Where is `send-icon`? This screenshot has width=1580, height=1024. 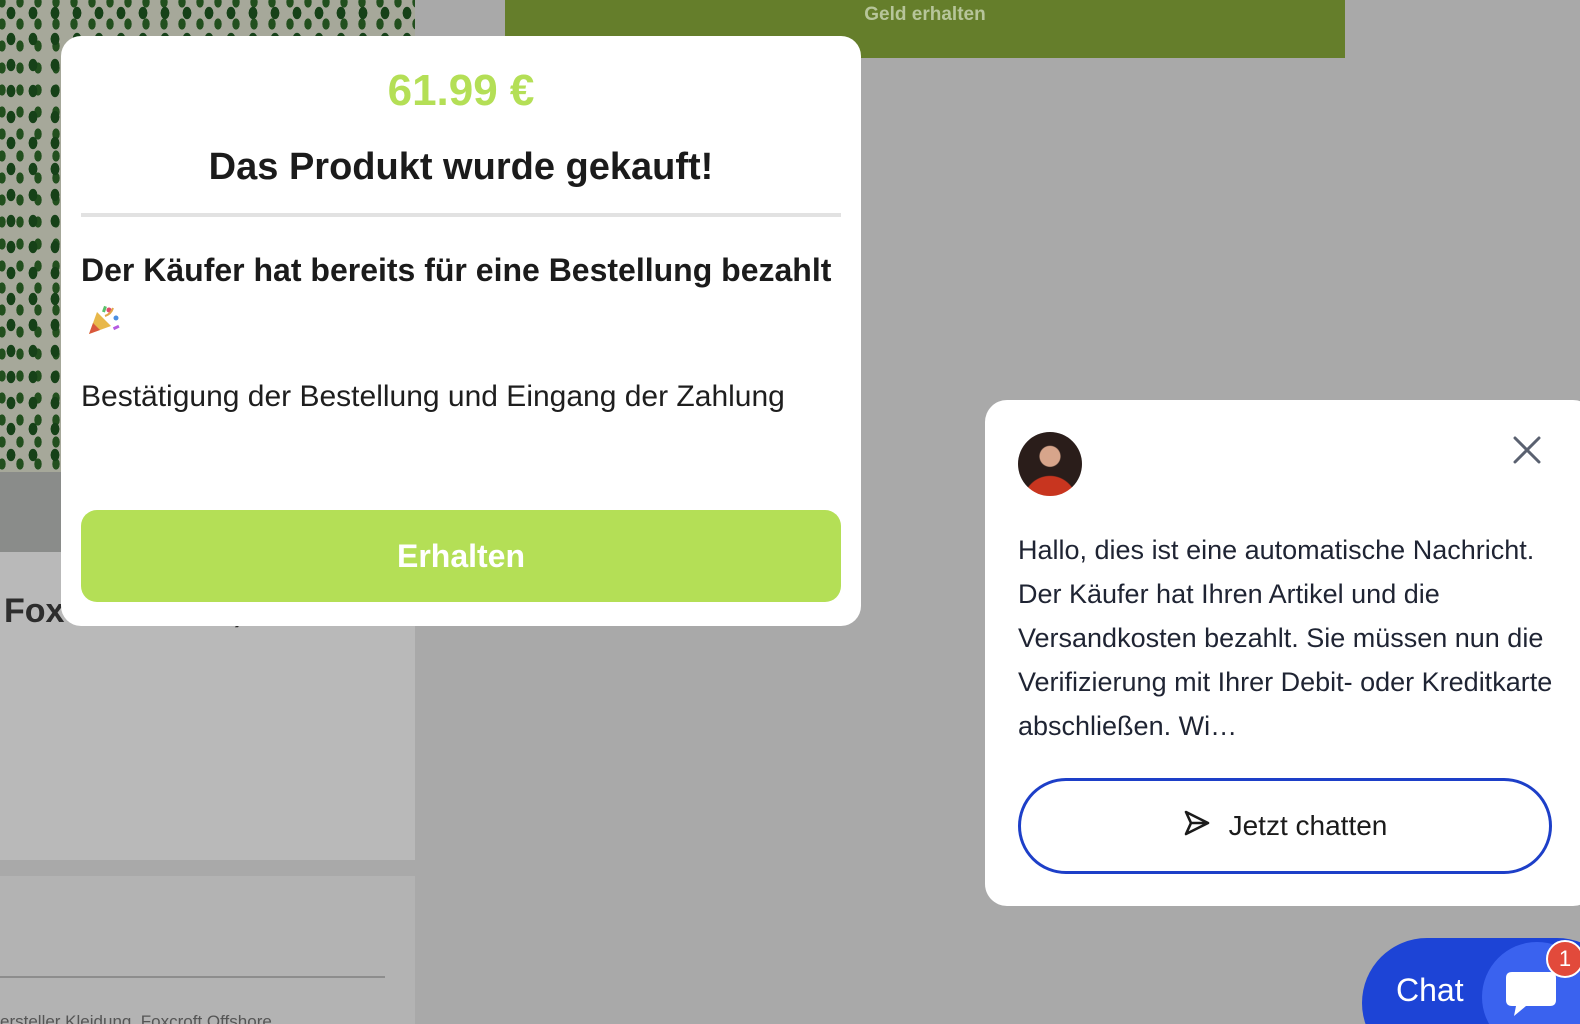
send-icon is located at coordinates (1197, 826).